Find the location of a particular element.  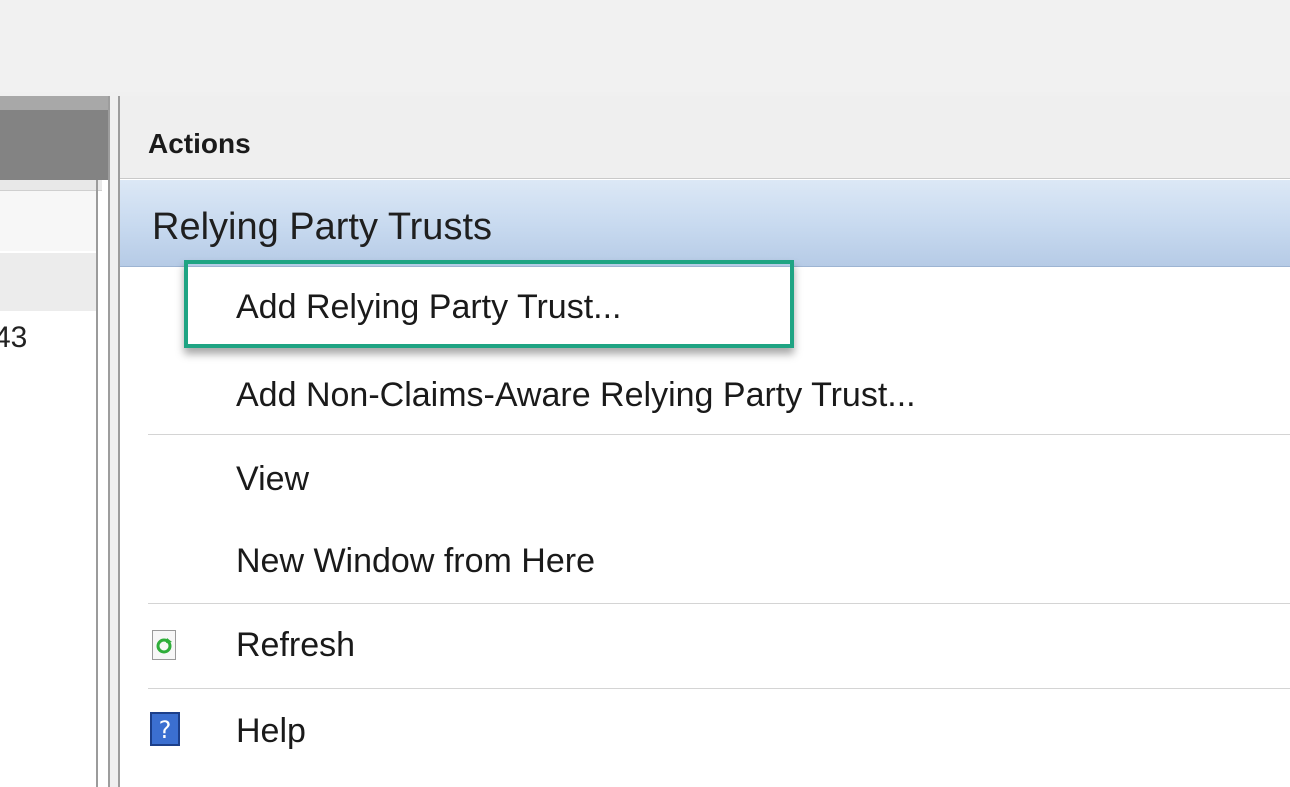

action-refresh: Refresh is located at coordinates (705, 646).